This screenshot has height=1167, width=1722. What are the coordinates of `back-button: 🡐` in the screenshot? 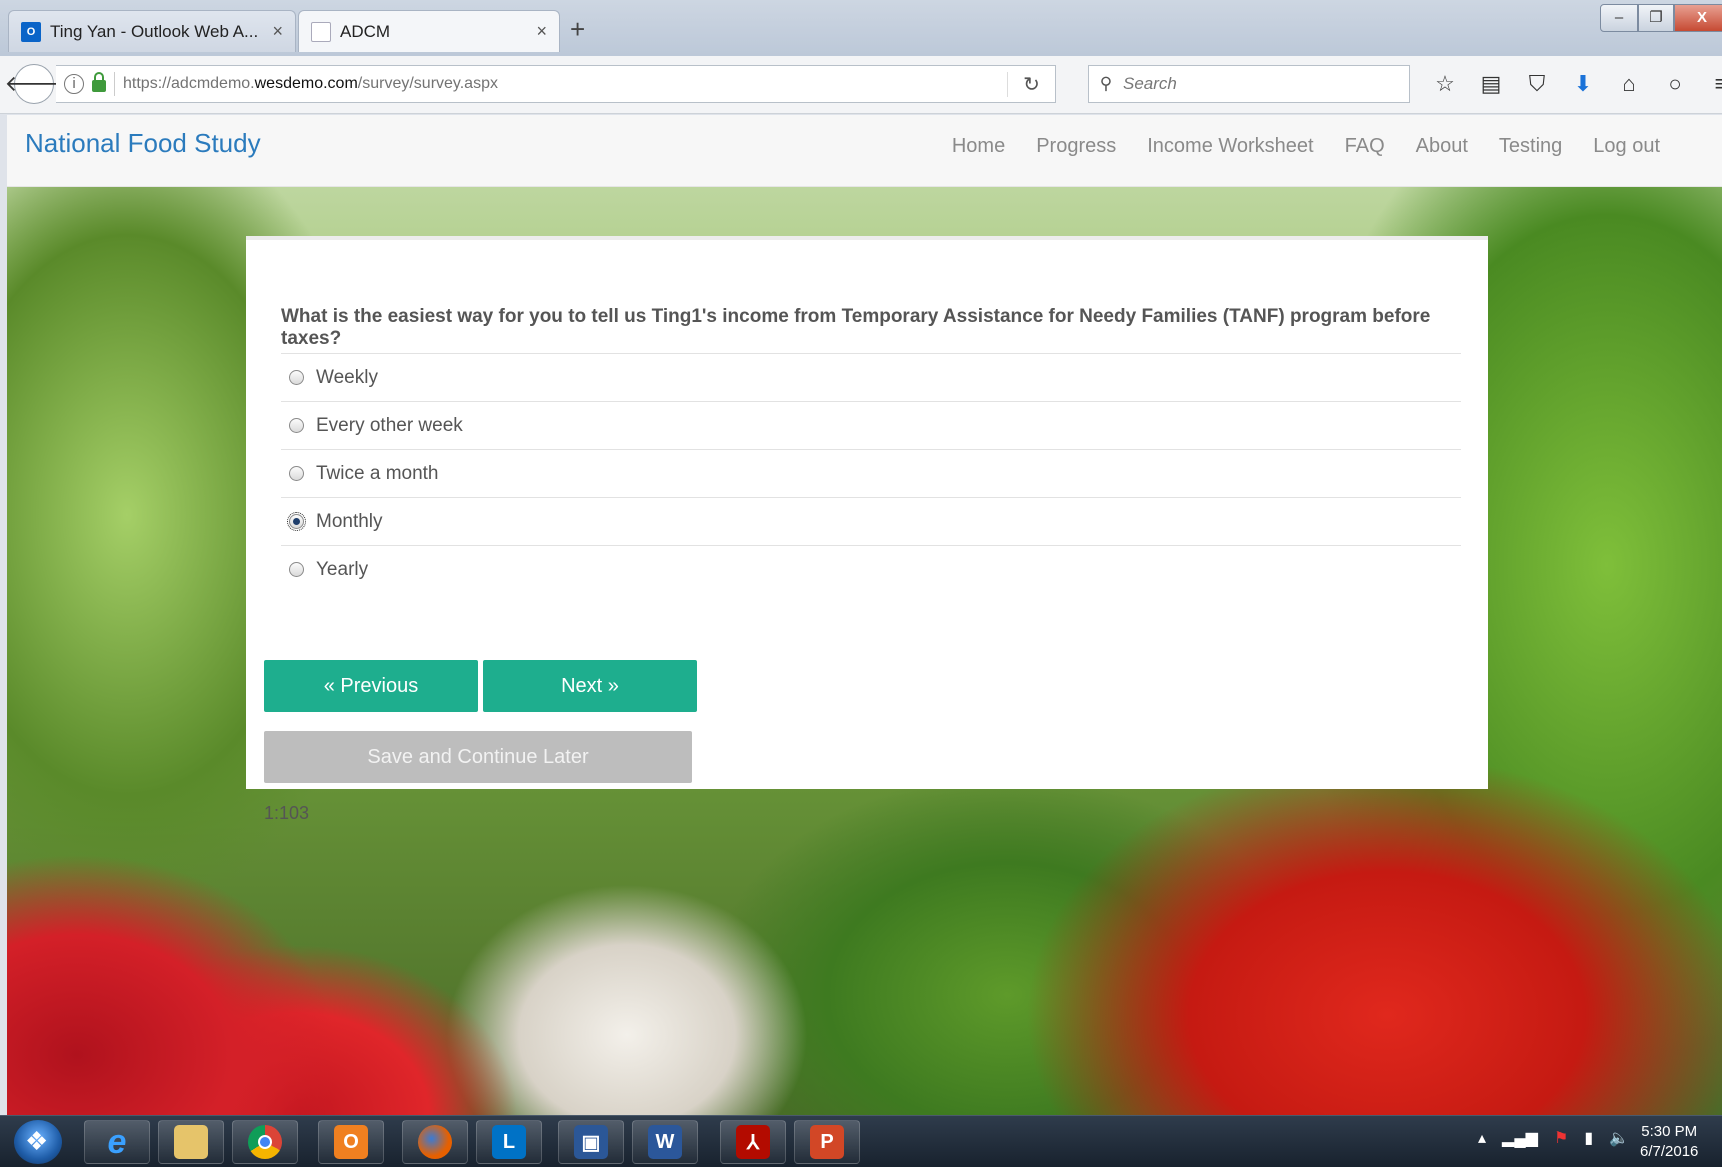 It's located at (34, 84).